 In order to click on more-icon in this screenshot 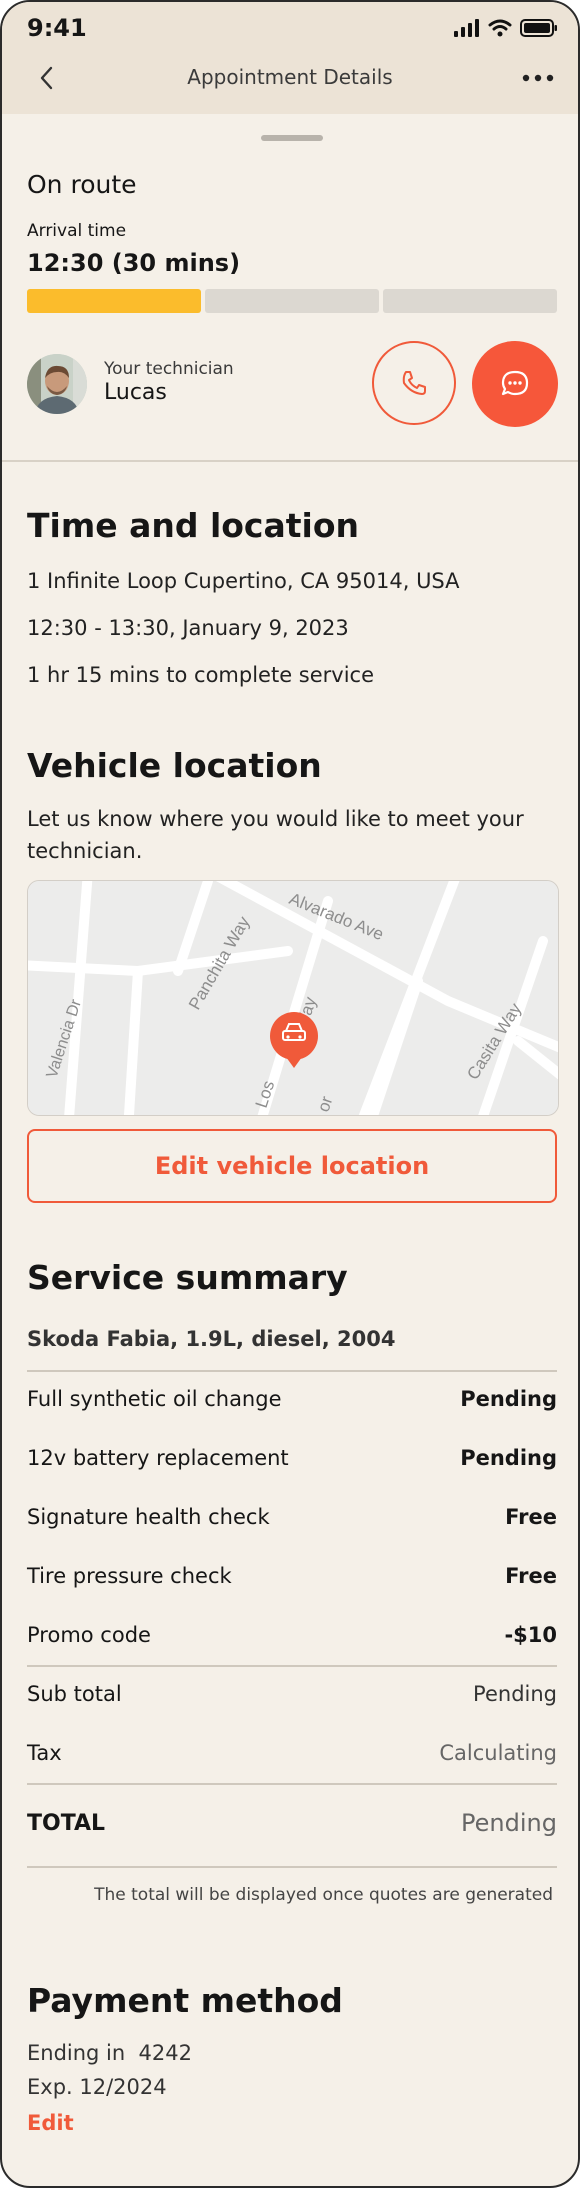, I will do `click(538, 78)`.